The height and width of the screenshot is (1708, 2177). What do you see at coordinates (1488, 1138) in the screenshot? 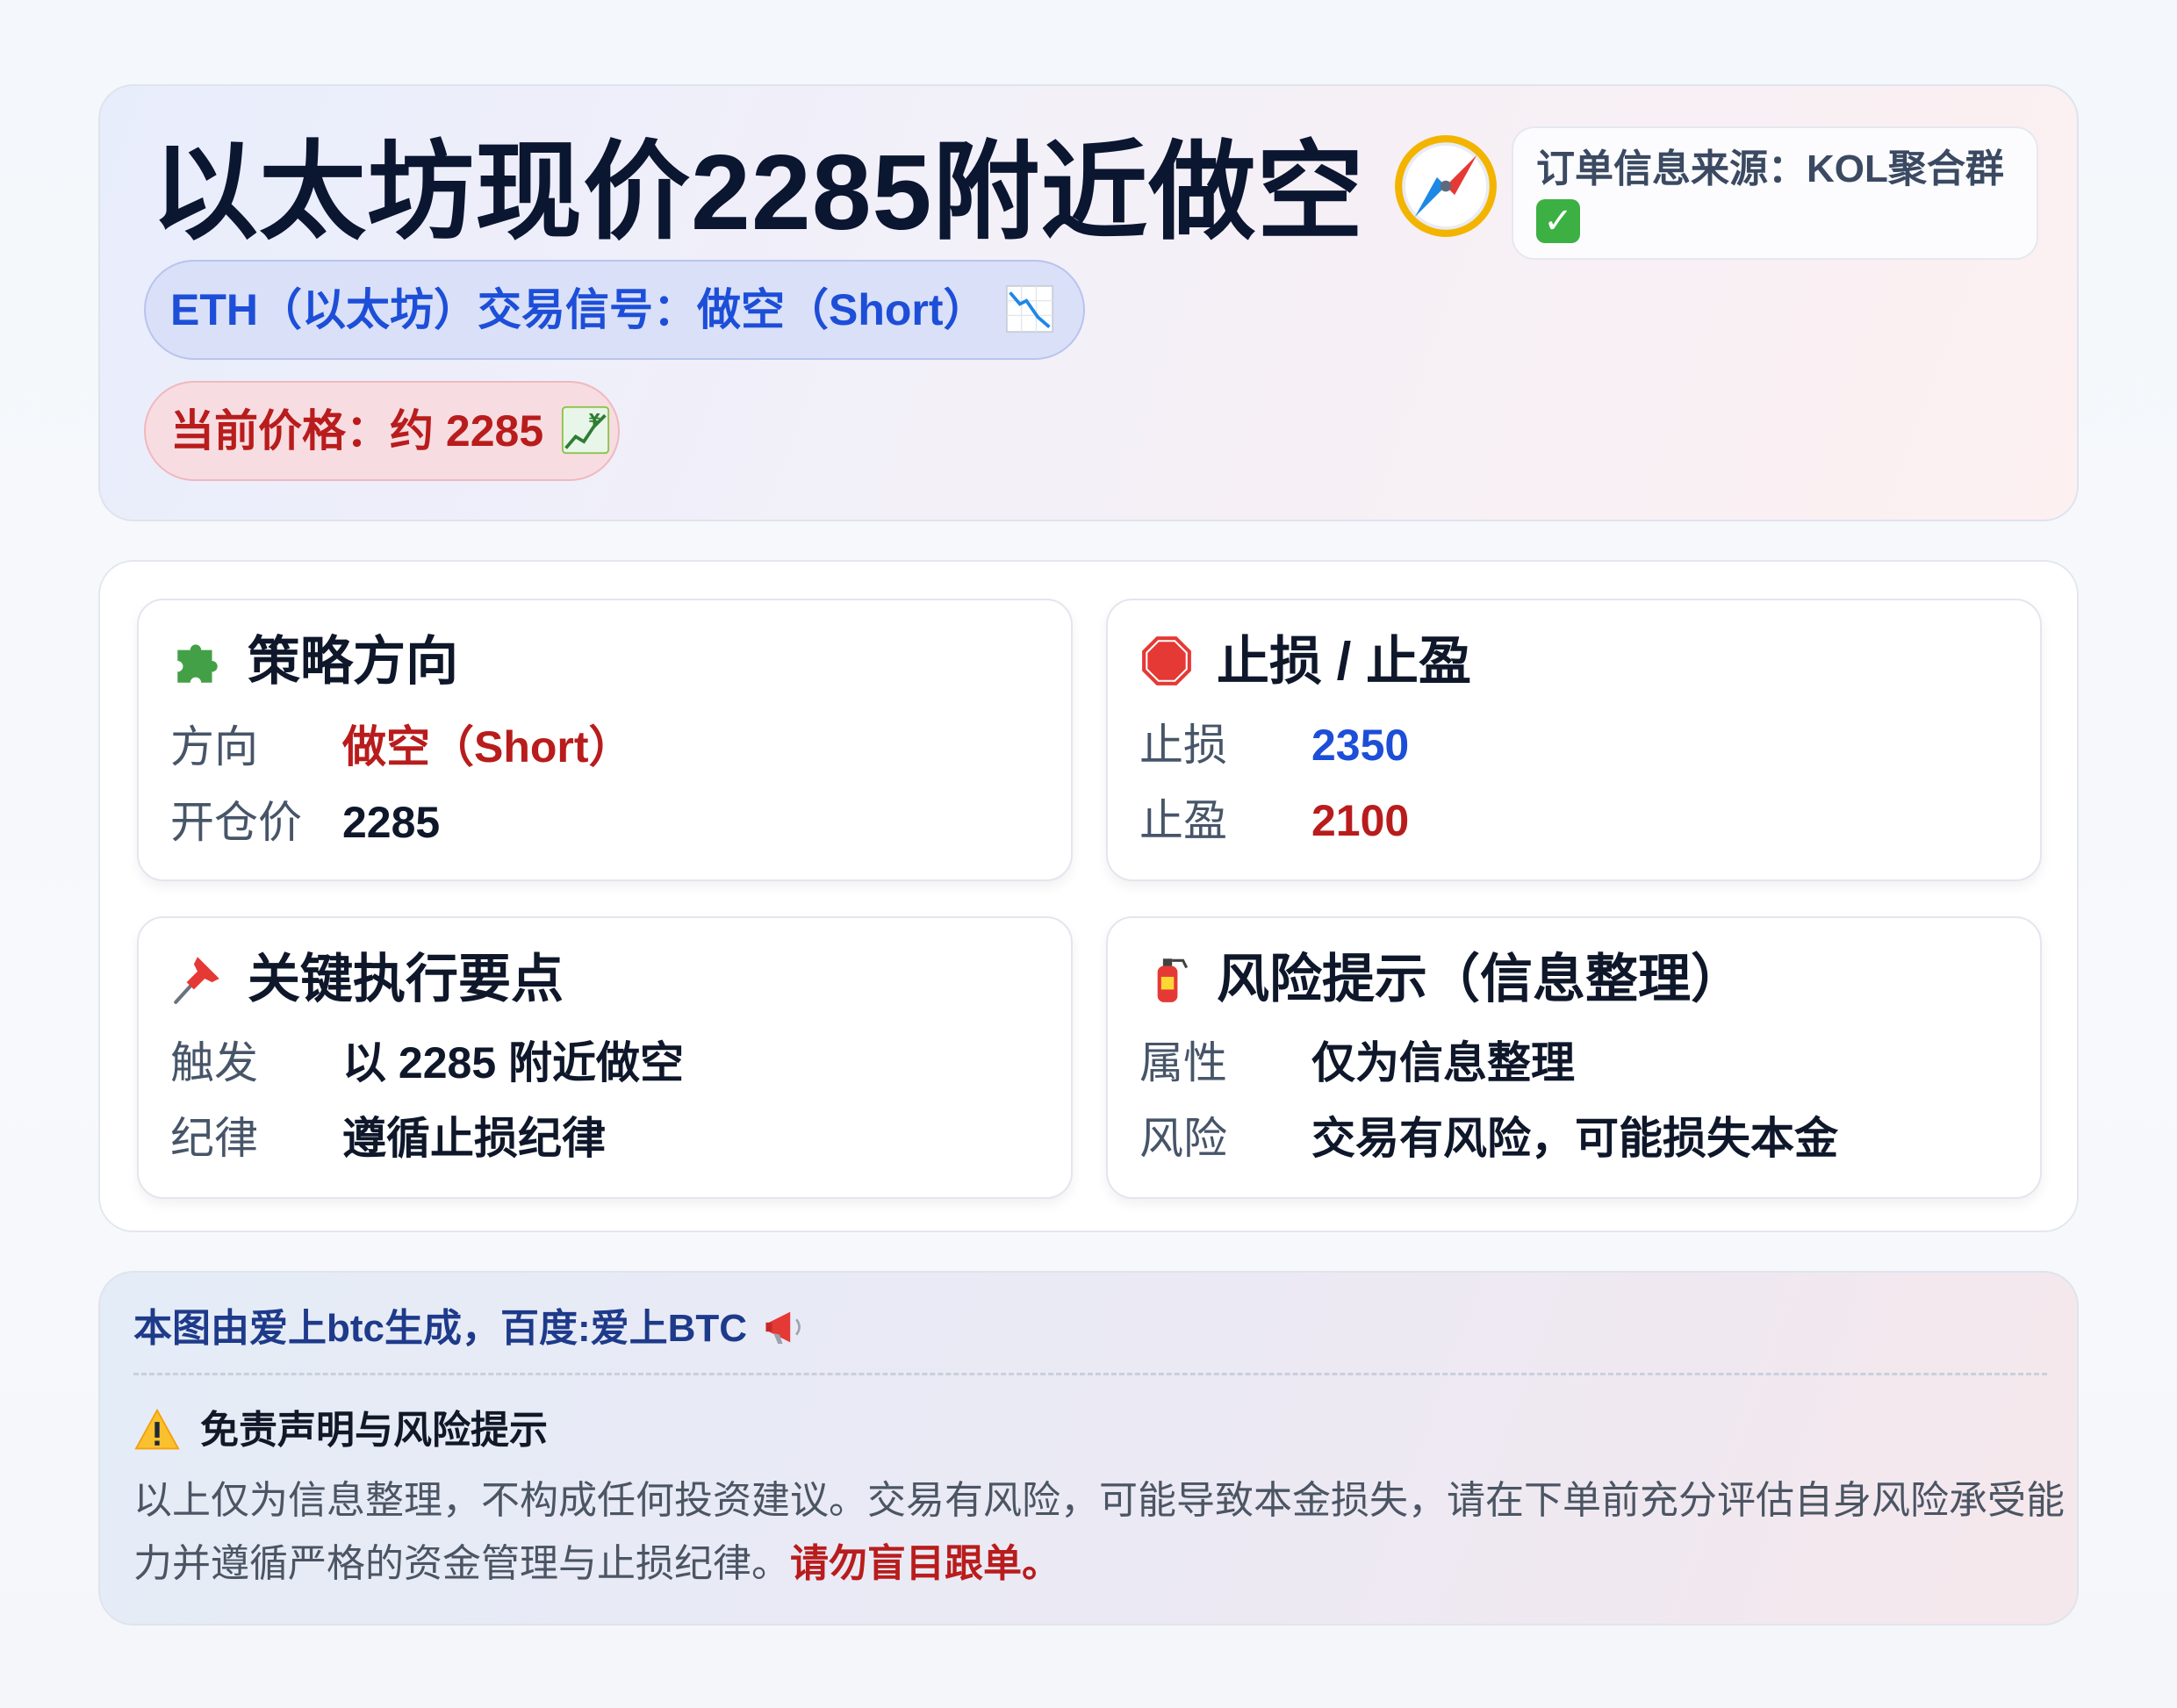
I see `risk-row-warning: 风险 交易有风险，可能损失本金` at bounding box center [1488, 1138].